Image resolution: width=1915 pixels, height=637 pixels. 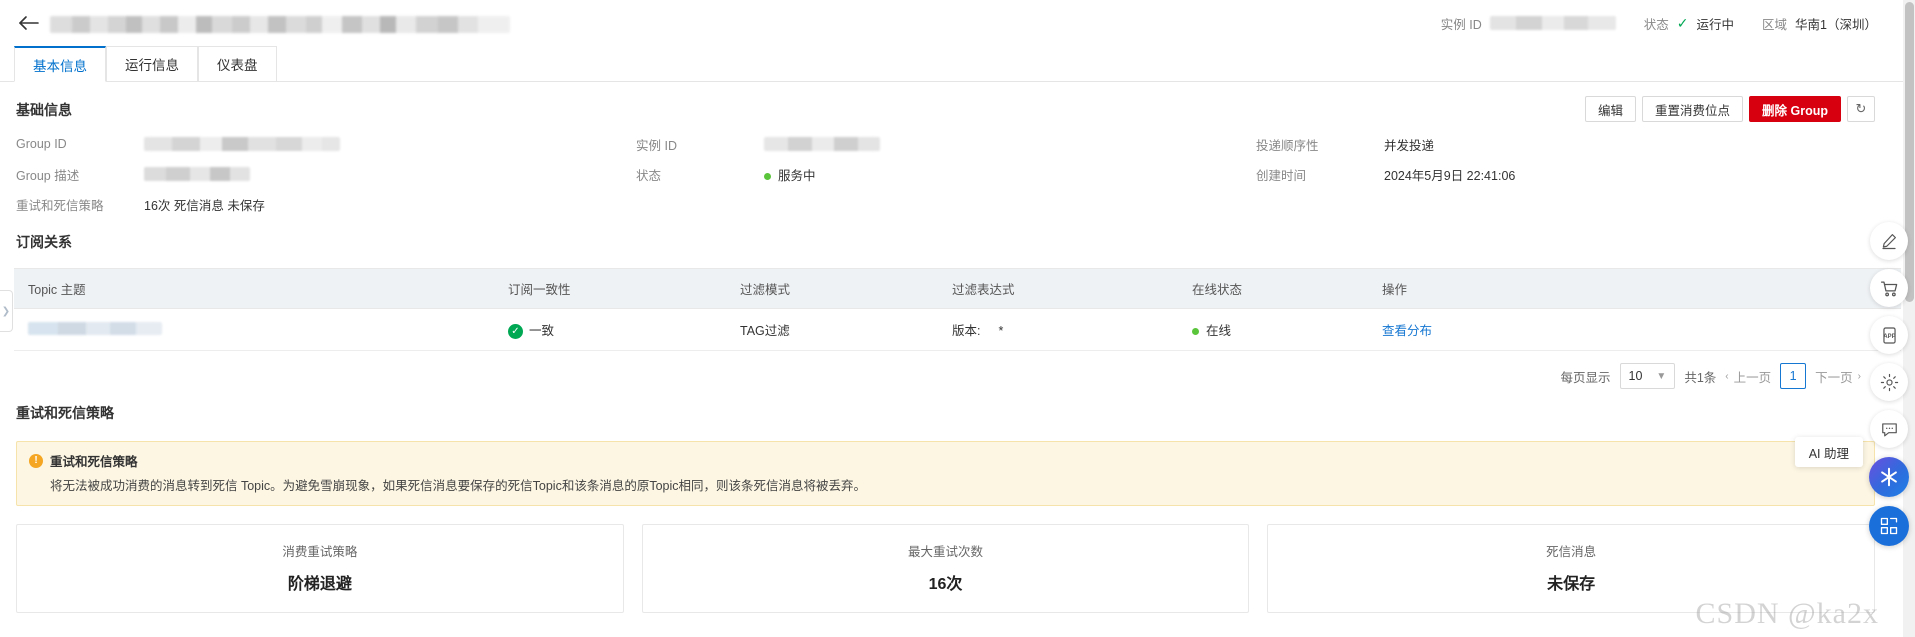 I want to click on instance-id-value-redacted, so click(x=1552, y=23).